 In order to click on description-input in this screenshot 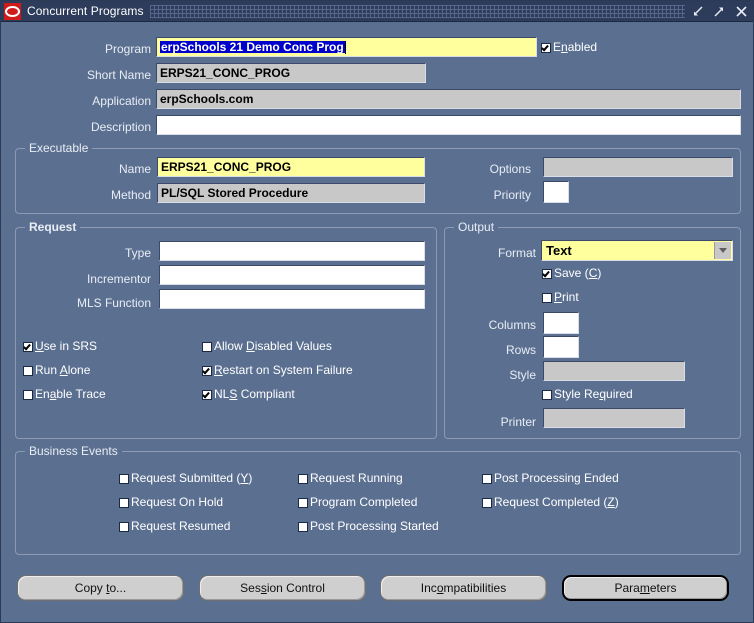, I will do `click(448, 125)`.